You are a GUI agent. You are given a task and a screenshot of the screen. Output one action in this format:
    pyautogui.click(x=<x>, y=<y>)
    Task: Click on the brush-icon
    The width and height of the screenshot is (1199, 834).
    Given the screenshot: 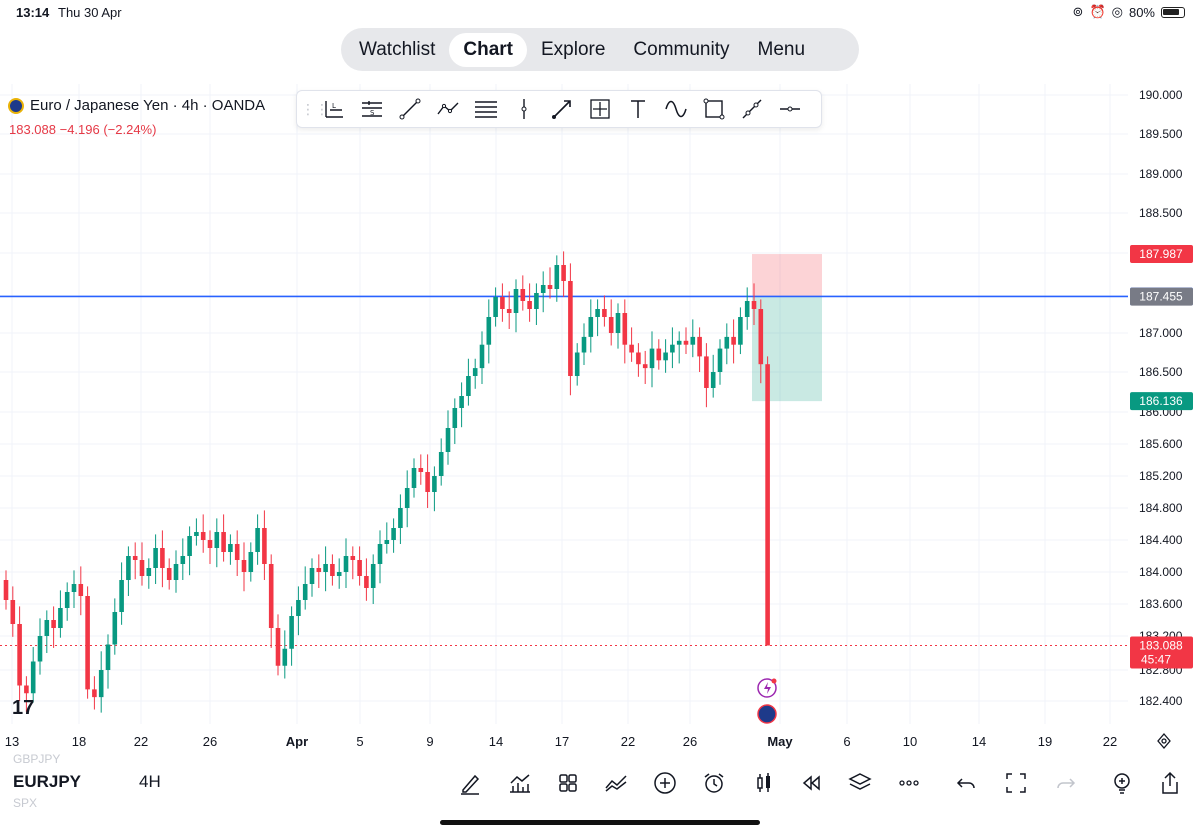 What is the action you would take?
    pyautogui.click(x=676, y=109)
    